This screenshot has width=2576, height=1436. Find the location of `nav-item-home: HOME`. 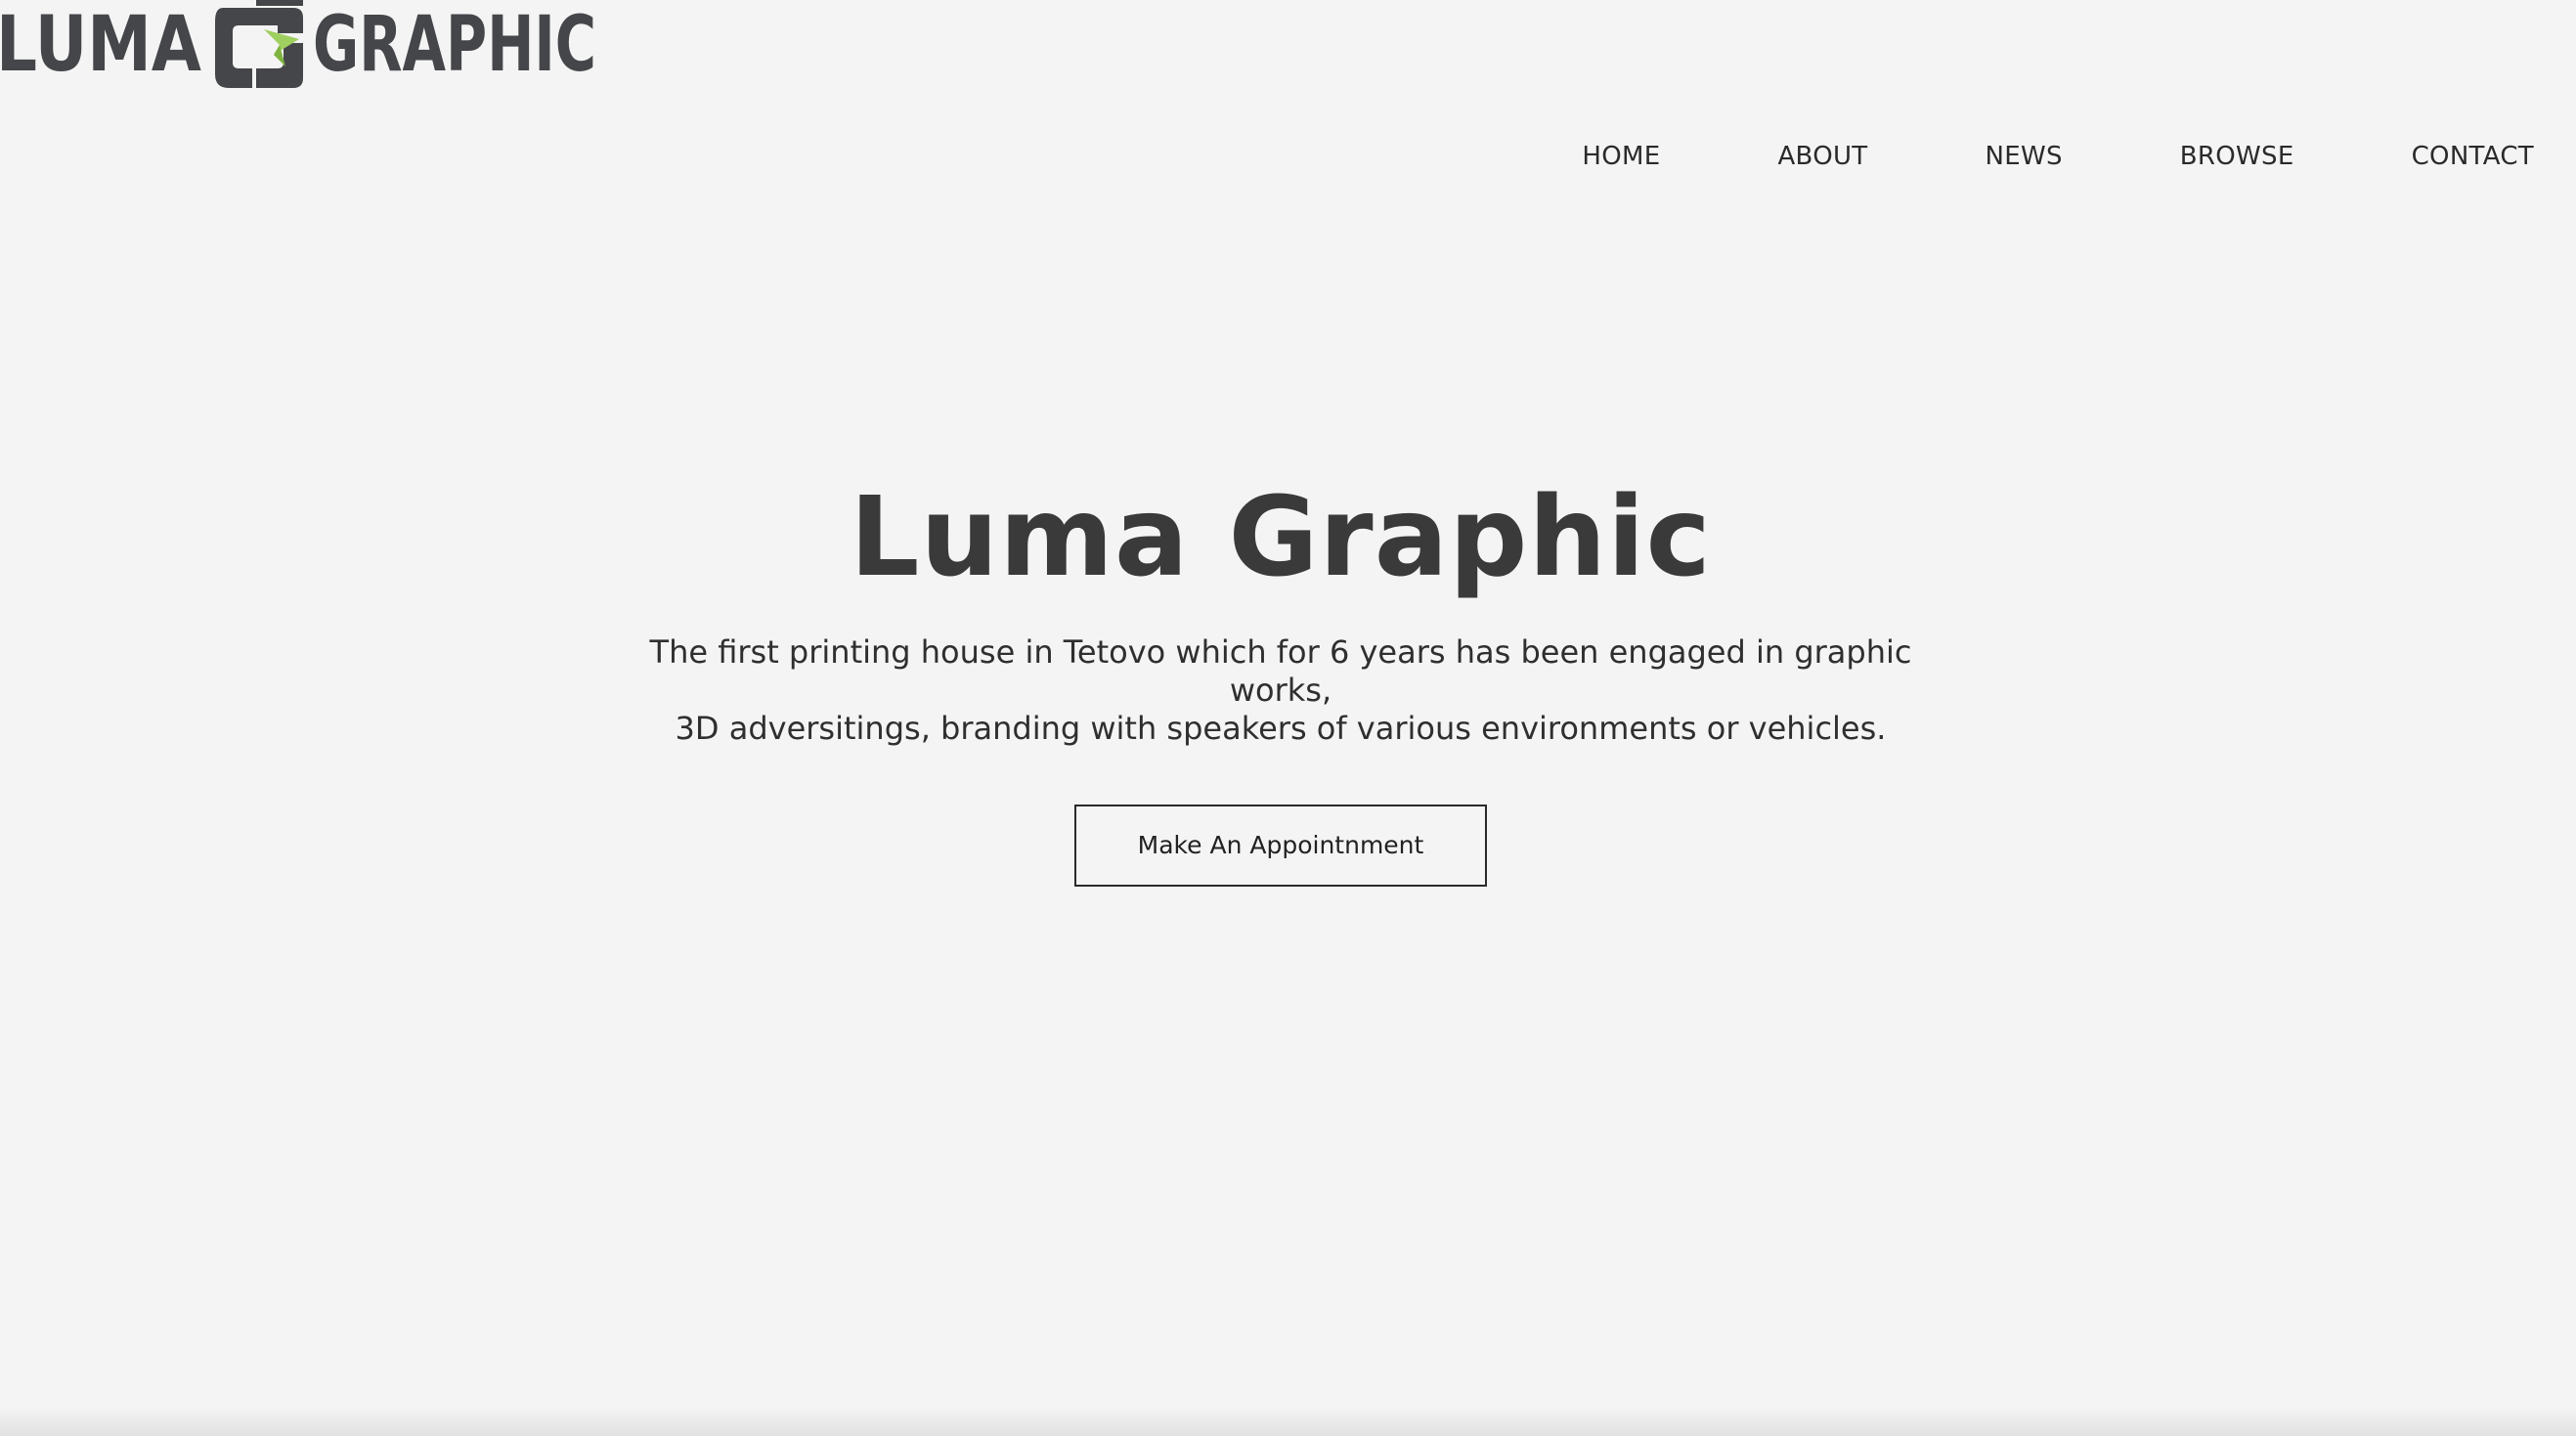

nav-item-home: HOME is located at coordinates (1621, 156).